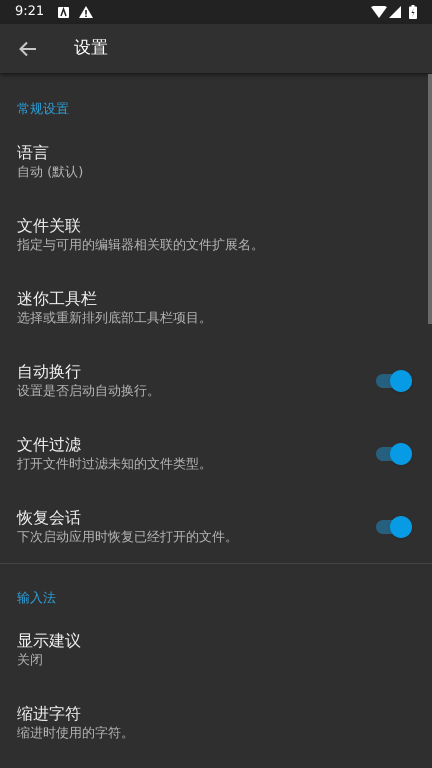  What do you see at coordinates (49, 641) in the screenshot?
I see `setting-title: 显示建议` at bounding box center [49, 641].